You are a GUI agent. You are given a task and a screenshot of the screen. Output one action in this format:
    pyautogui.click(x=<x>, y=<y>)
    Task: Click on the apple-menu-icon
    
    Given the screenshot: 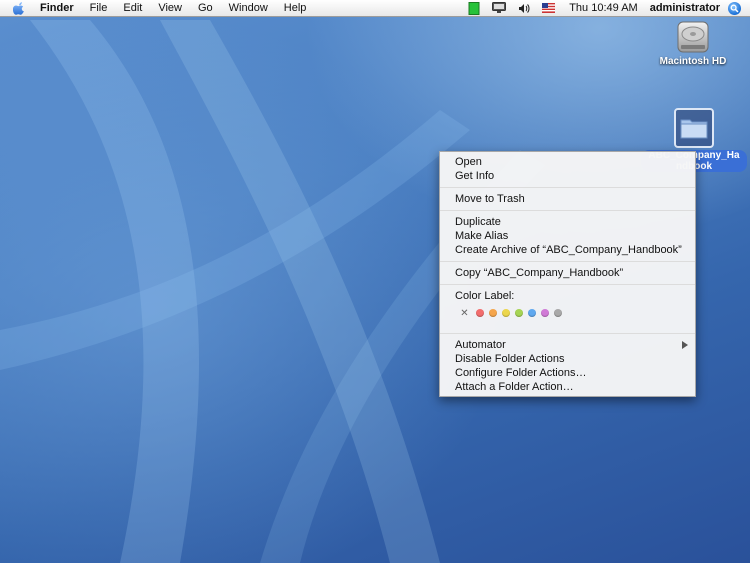 What is the action you would take?
    pyautogui.click(x=19, y=8)
    